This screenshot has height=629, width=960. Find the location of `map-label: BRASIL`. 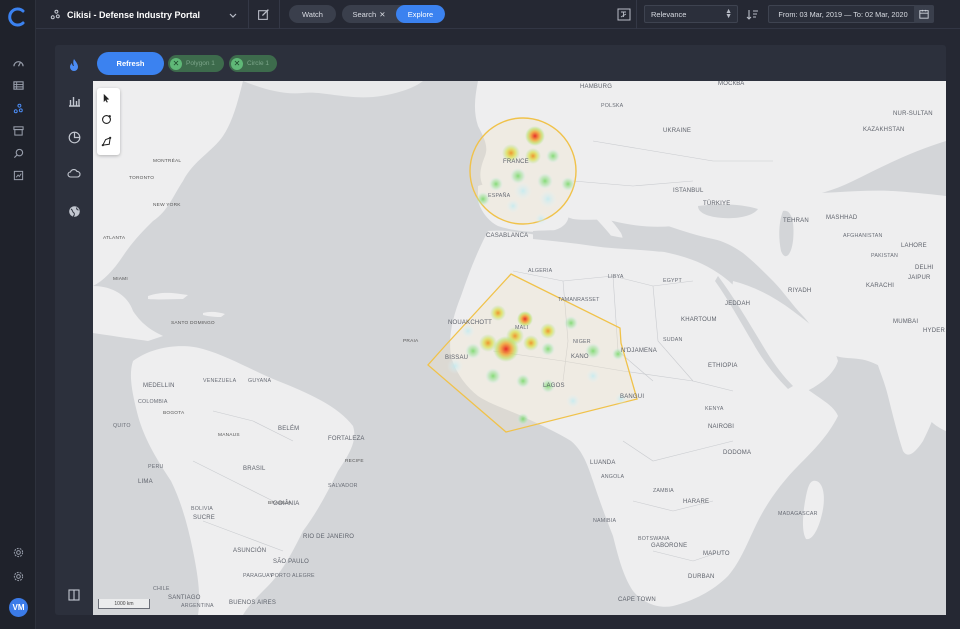

map-label: BRASIL is located at coordinates (254, 469).